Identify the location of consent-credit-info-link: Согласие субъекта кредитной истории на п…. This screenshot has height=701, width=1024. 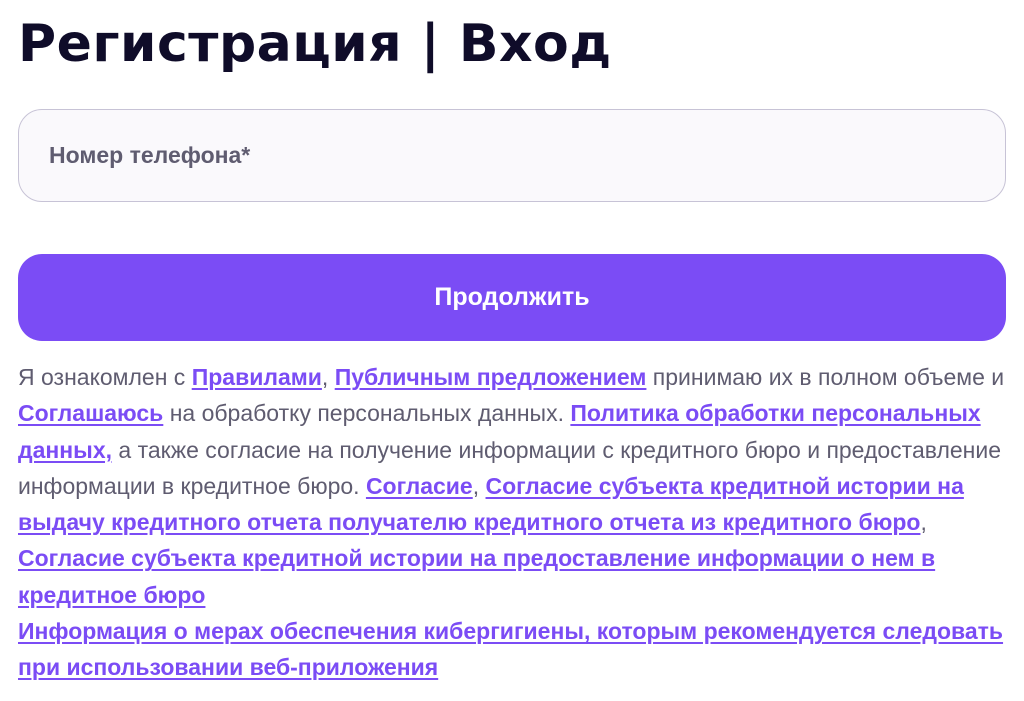
(476, 576).